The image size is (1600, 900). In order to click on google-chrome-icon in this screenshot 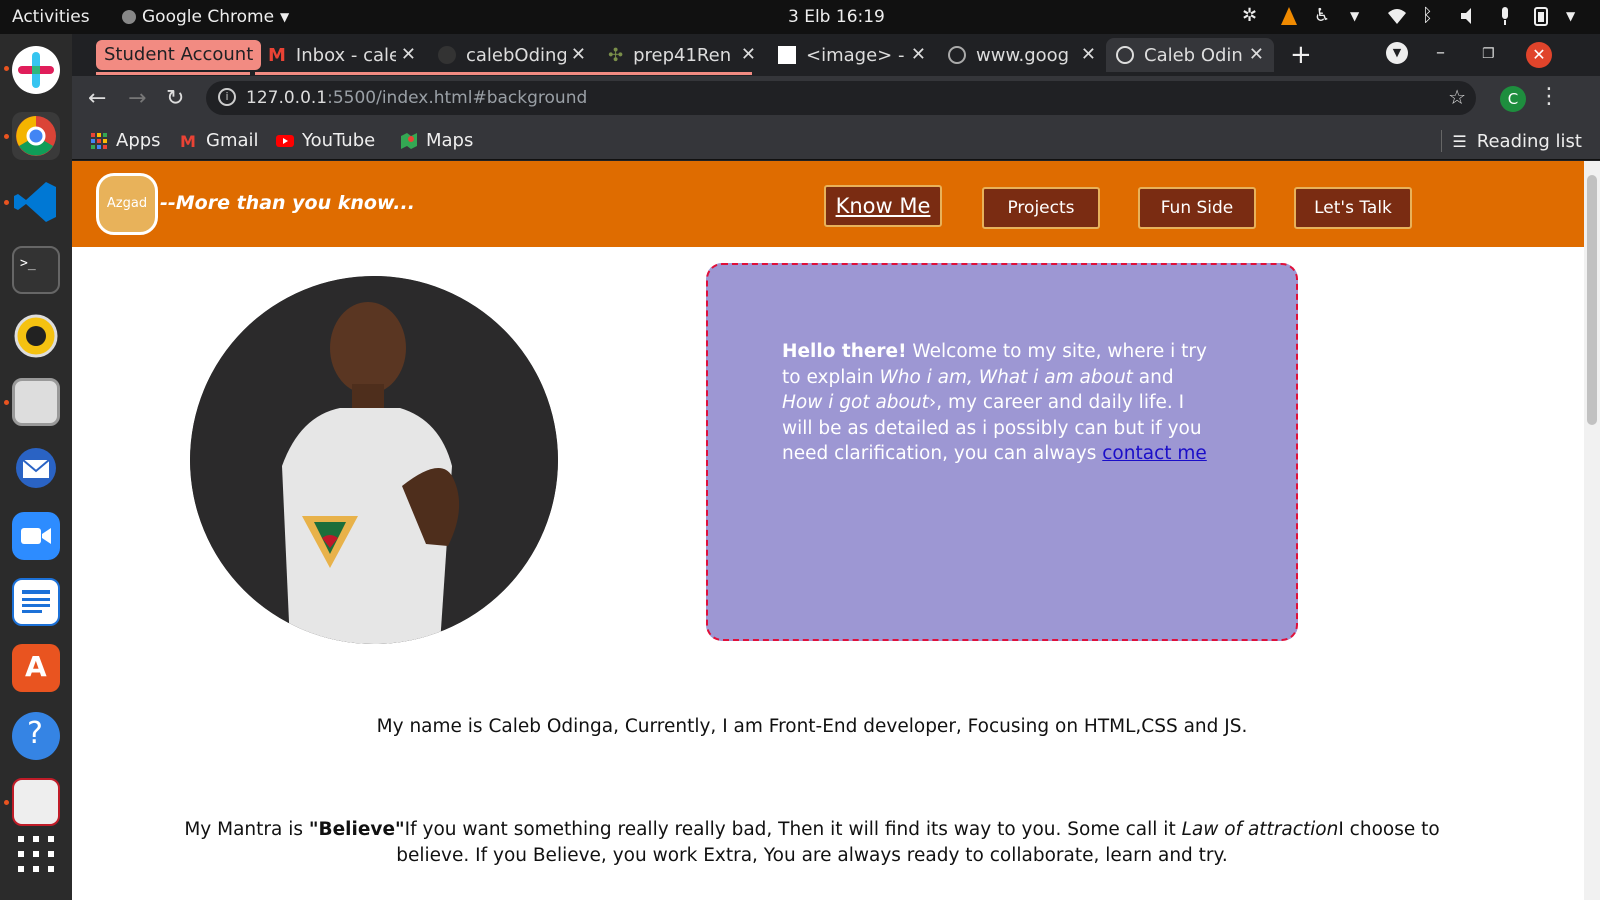, I will do `click(36, 136)`.